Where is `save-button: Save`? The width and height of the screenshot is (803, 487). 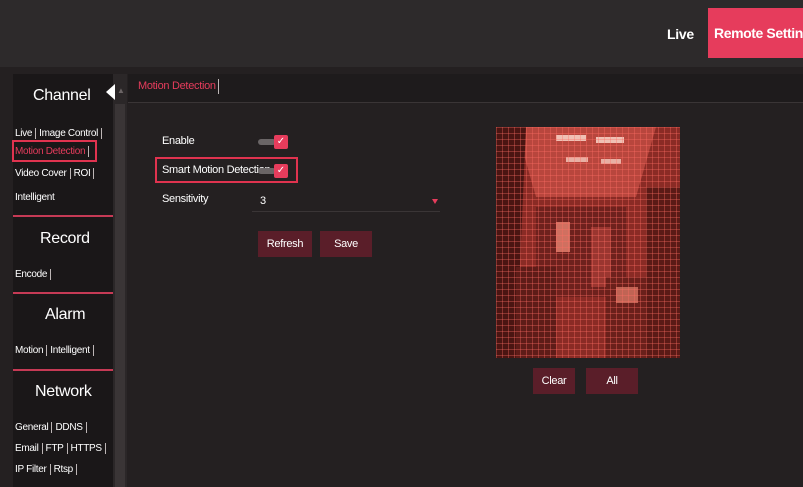
save-button: Save is located at coordinates (346, 244).